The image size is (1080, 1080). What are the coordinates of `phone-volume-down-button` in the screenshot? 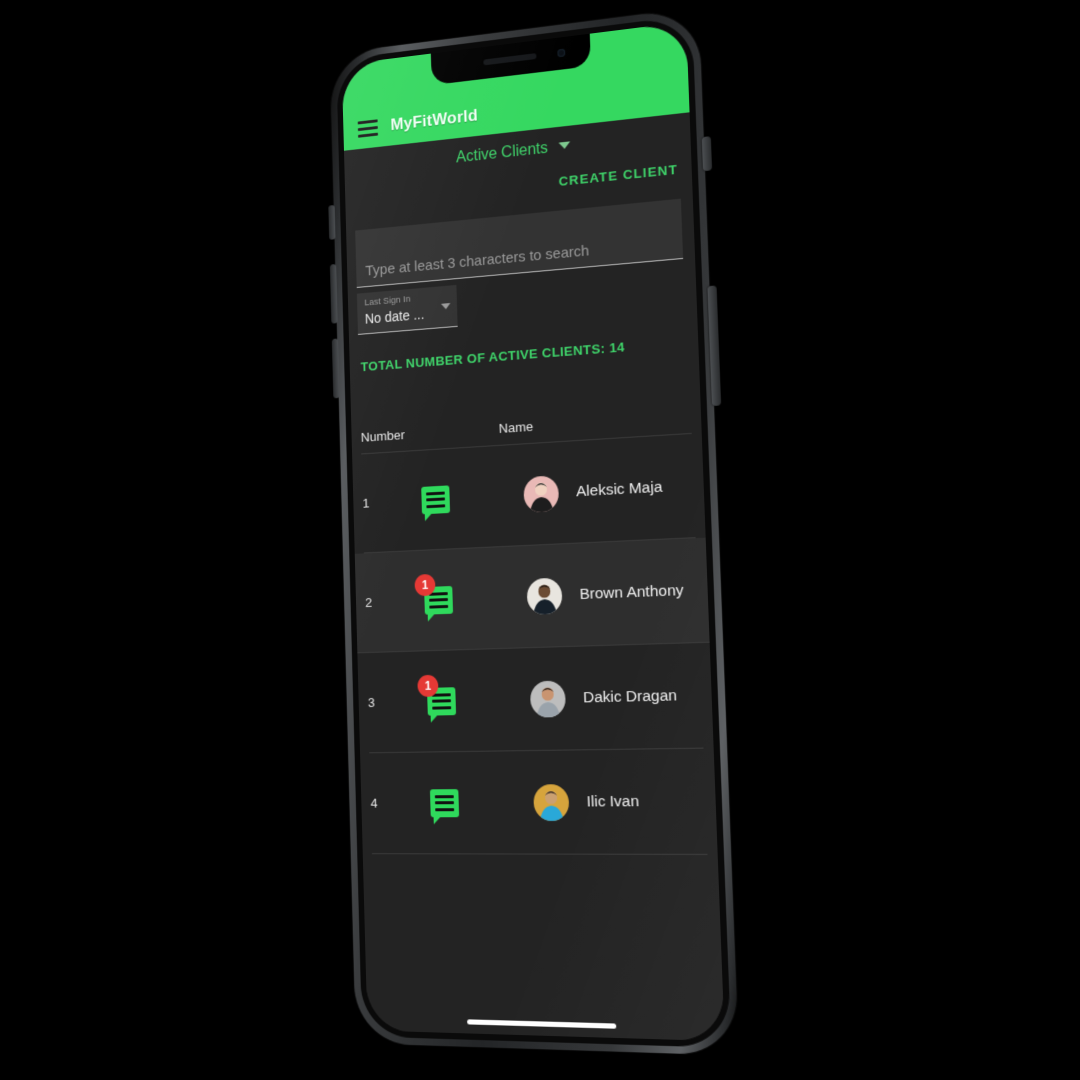 It's located at (335, 368).